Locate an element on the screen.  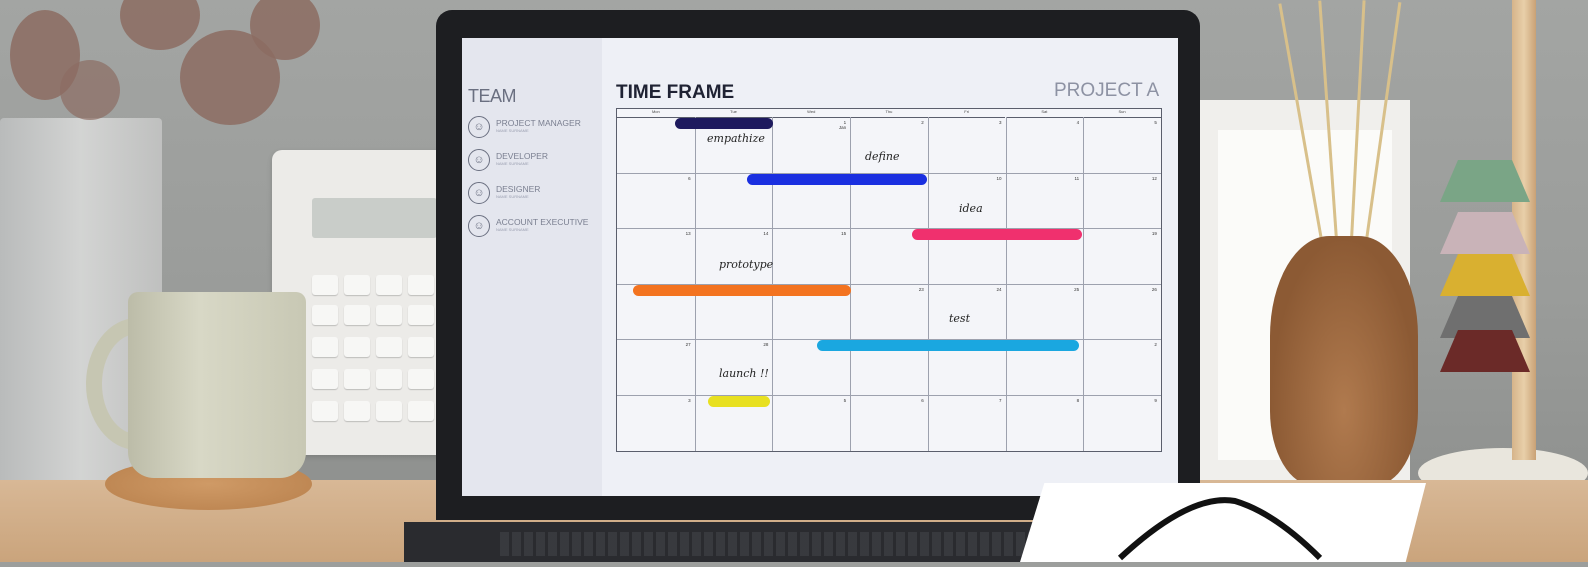
team-member: ☺ DESIGNER NAME SURNAME is located at coordinates (533, 194).